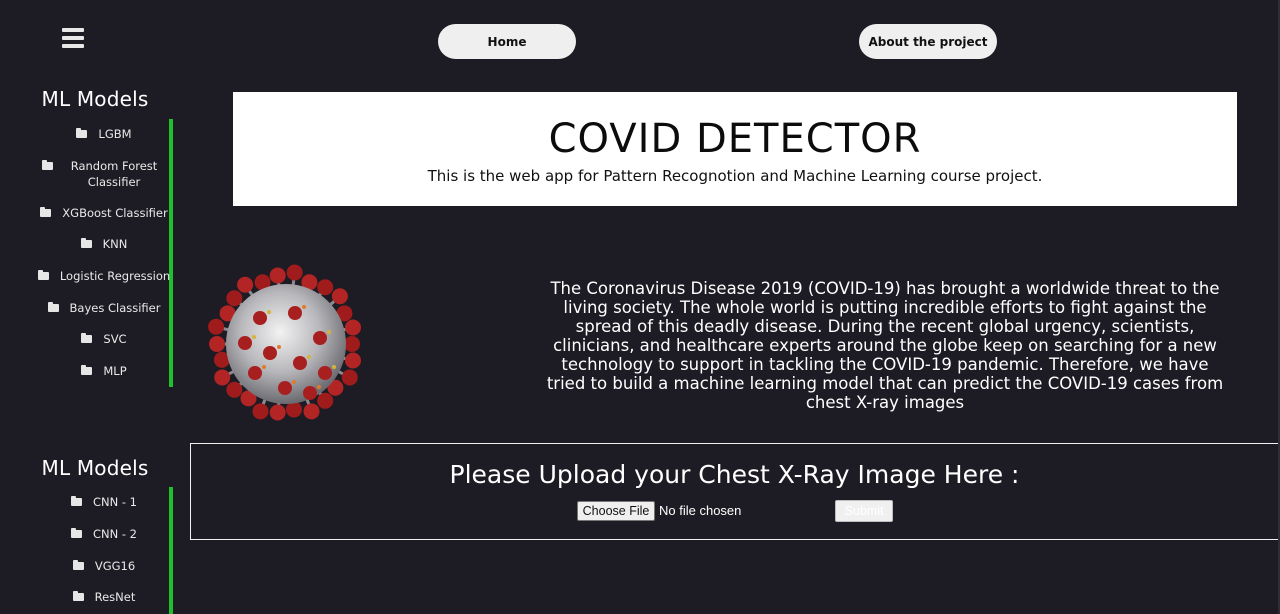  What do you see at coordinates (73, 38) in the screenshot?
I see `hamburger-menu-icon` at bounding box center [73, 38].